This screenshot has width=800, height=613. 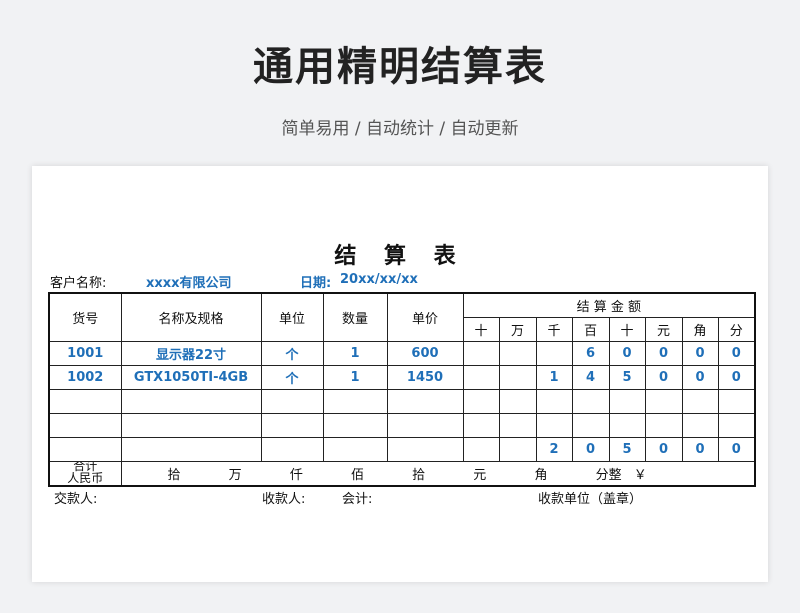 I want to click on cell-code: 1001, so click(x=85, y=353).